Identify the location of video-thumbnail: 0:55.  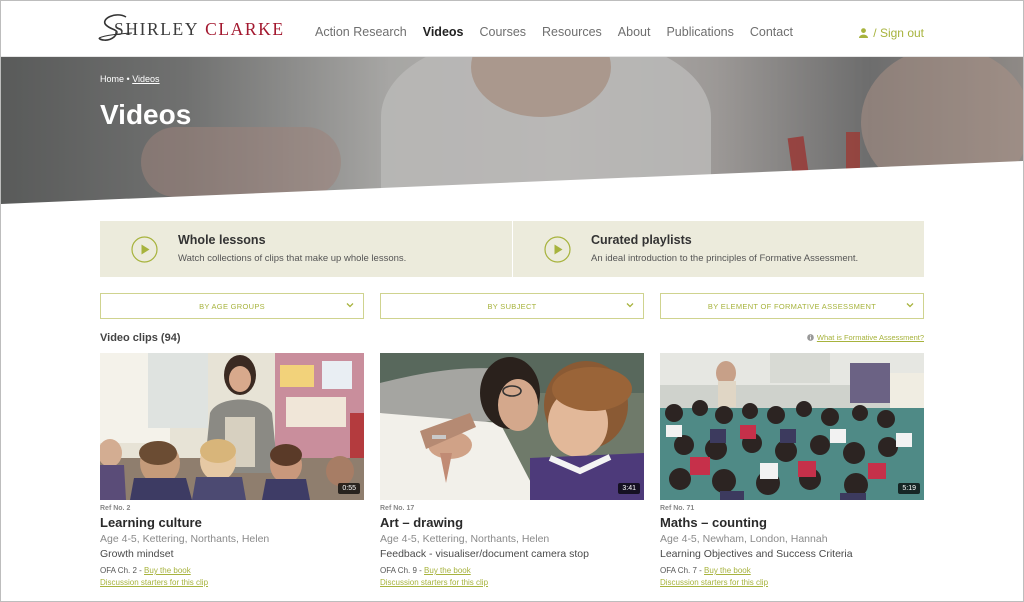
(232, 426).